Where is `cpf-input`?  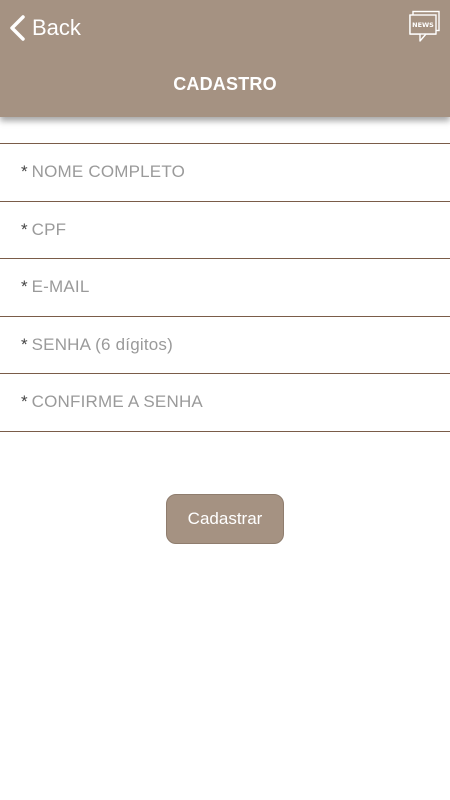 cpf-input is located at coordinates (226, 229).